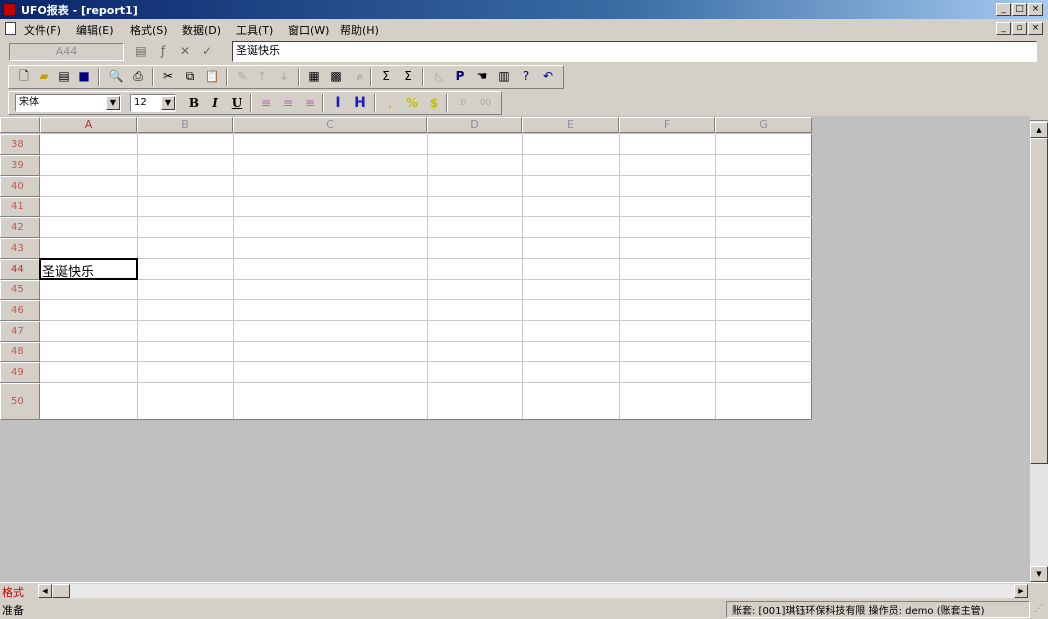 This screenshot has height=619, width=1048. Describe the element at coordinates (207, 51) in the screenshot. I see `confirm-icon: ✓` at that location.